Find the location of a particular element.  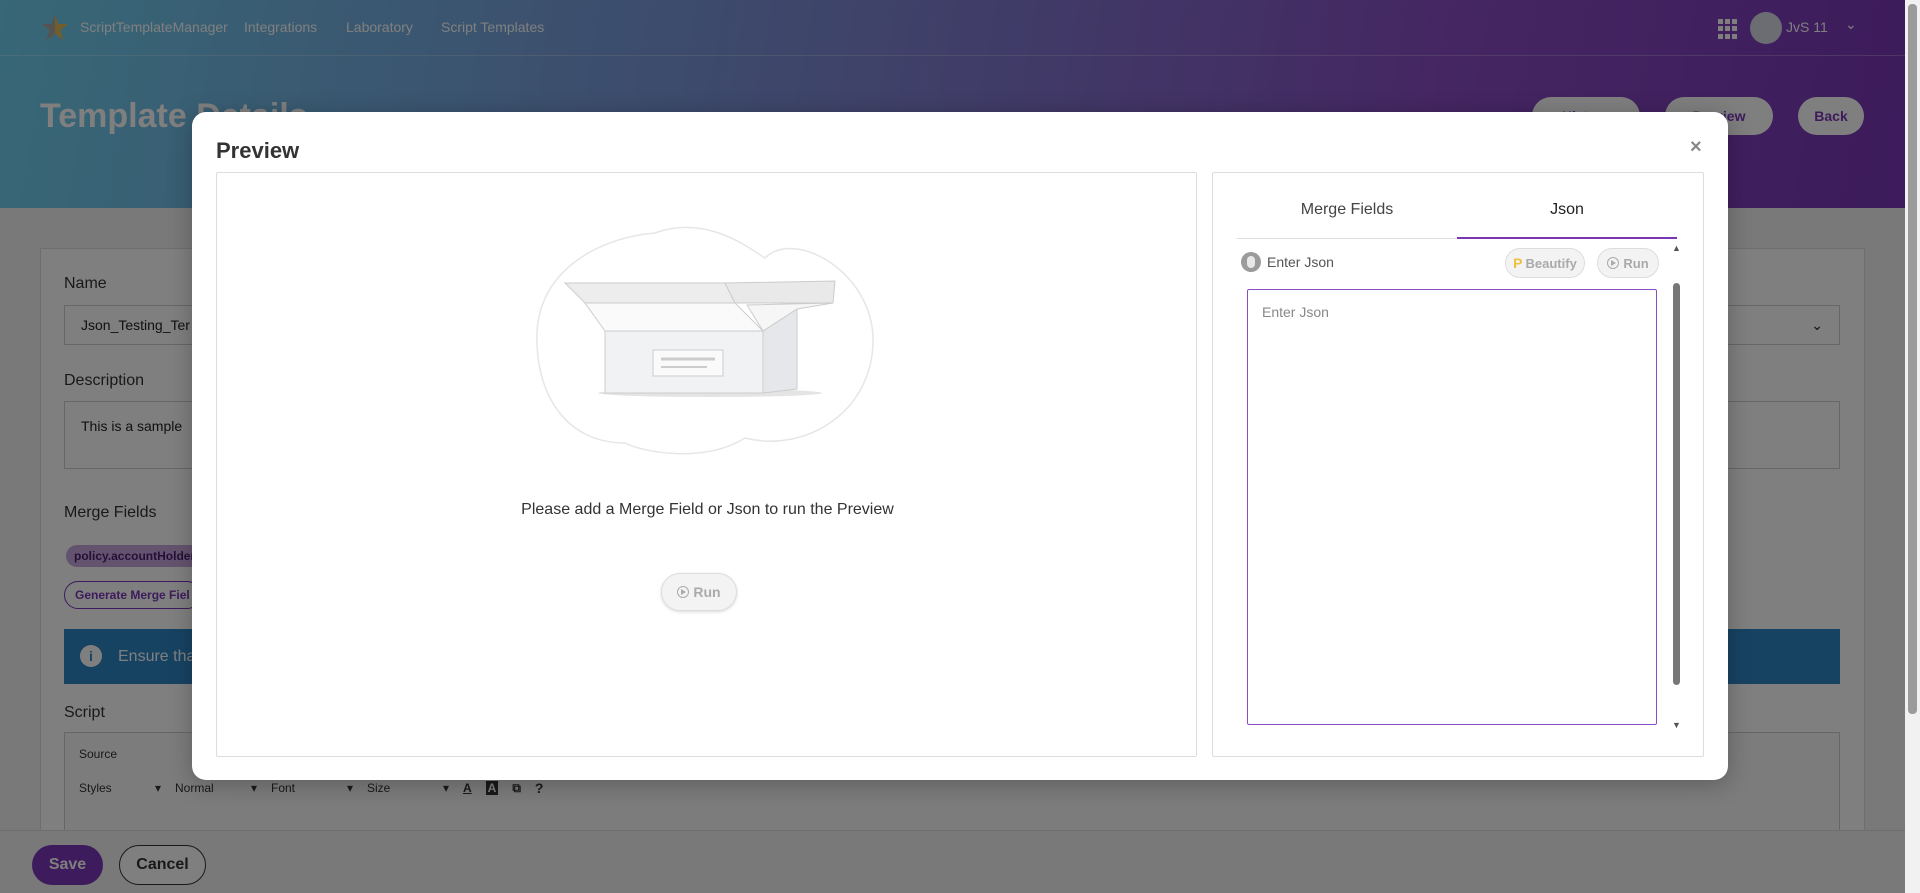

beautify-icon: P is located at coordinates (1518, 263).